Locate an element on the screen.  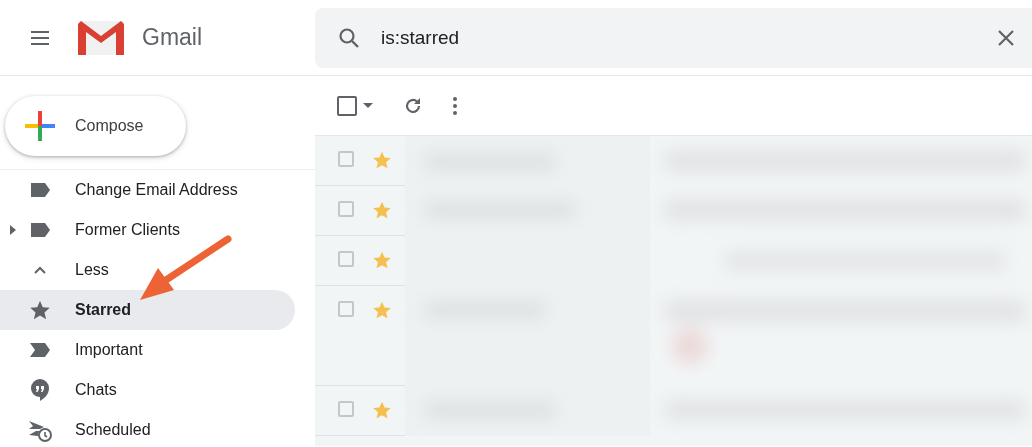
more-options-icon is located at coordinates (455, 105).